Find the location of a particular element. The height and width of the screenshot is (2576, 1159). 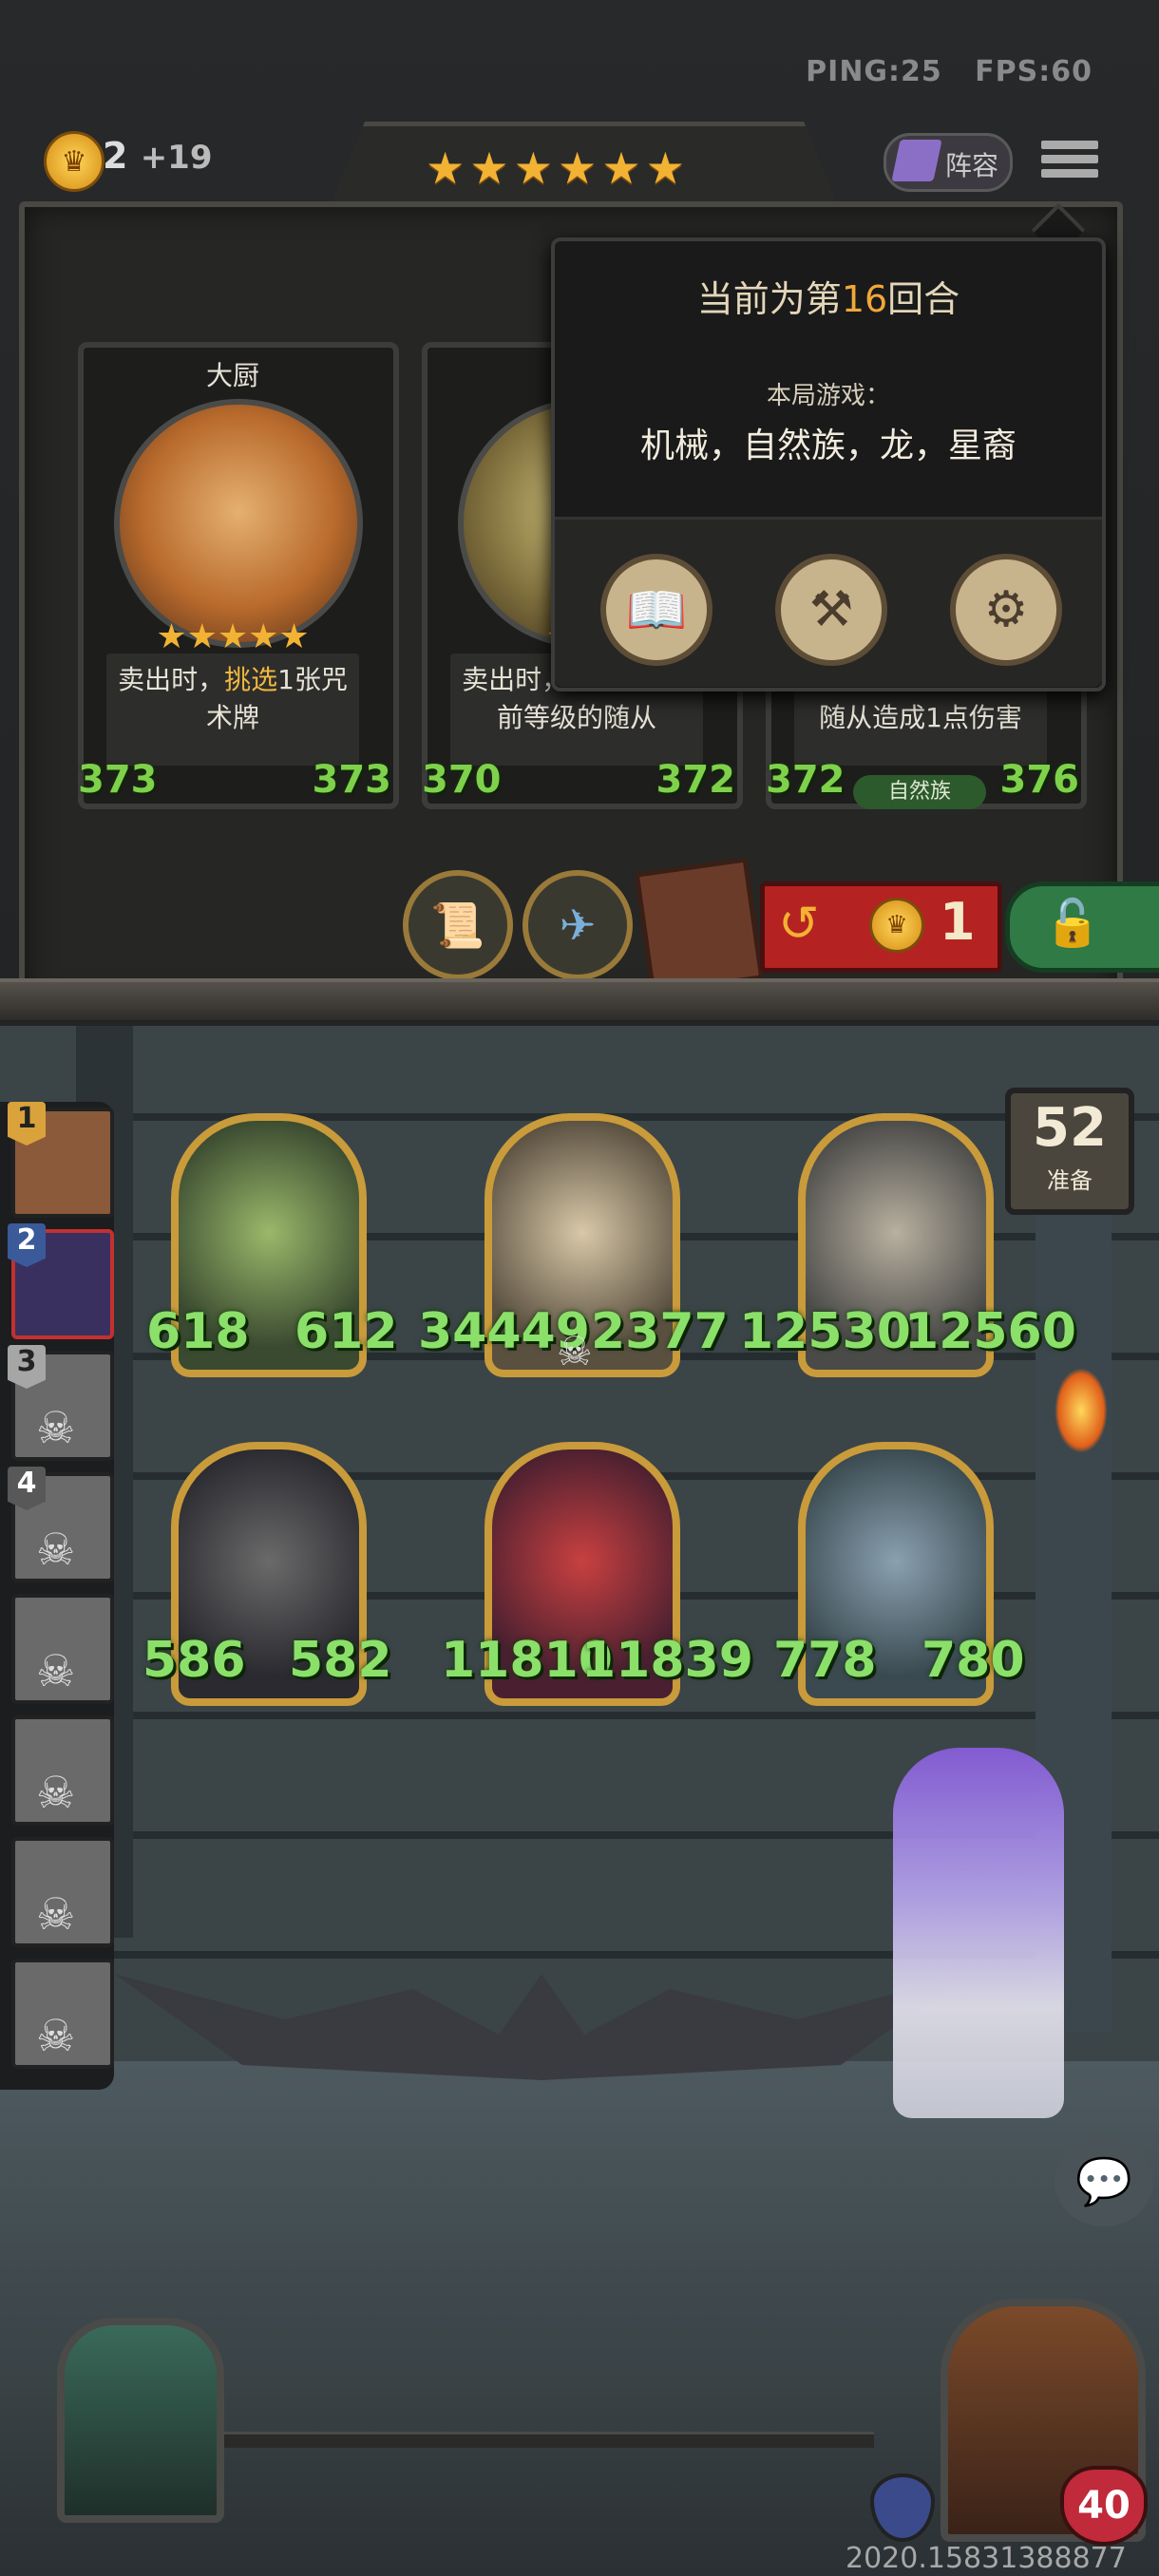

scroll-icon: 📜 is located at coordinates (457, 925).